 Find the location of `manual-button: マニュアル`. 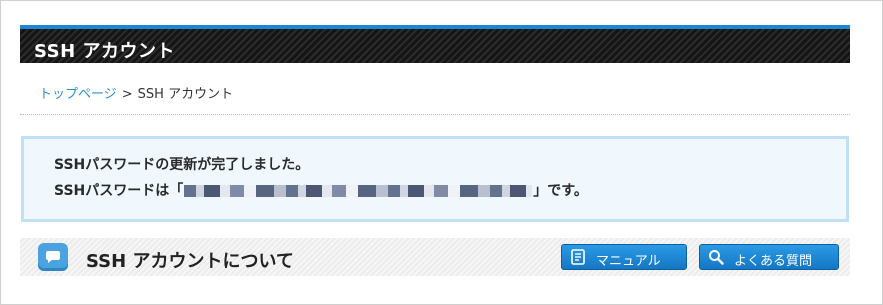

manual-button: マニュアル is located at coordinates (624, 257).